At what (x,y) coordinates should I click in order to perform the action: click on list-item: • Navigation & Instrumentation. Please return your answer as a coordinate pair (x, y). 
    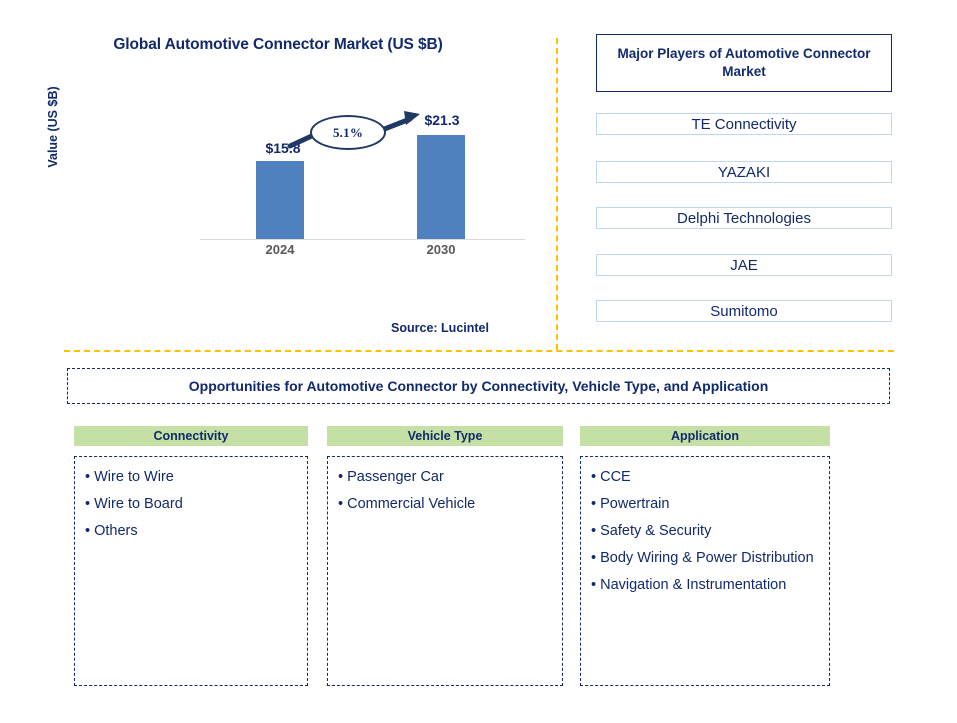
    Looking at the image, I should click on (689, 585).